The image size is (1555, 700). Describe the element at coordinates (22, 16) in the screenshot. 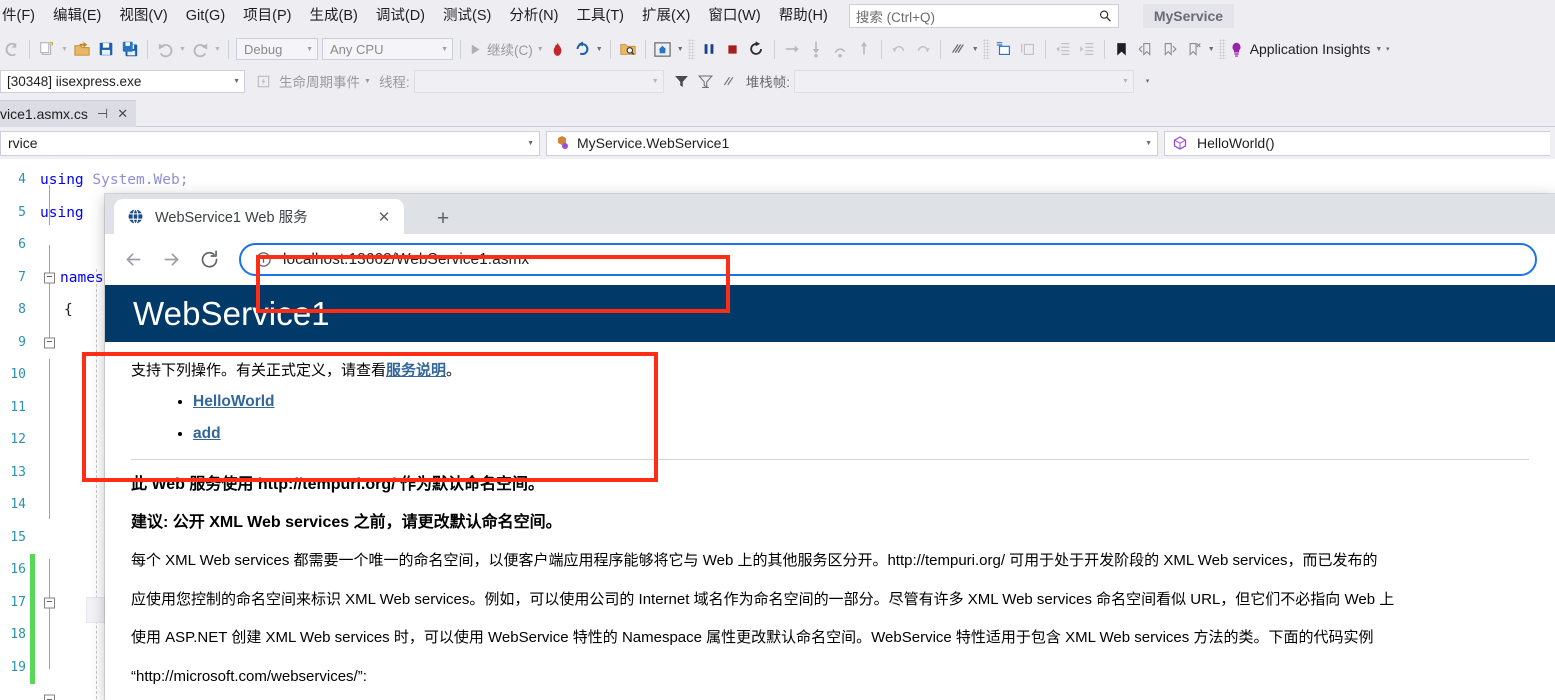

I see `menu-item-file: 件(F)` at that location.